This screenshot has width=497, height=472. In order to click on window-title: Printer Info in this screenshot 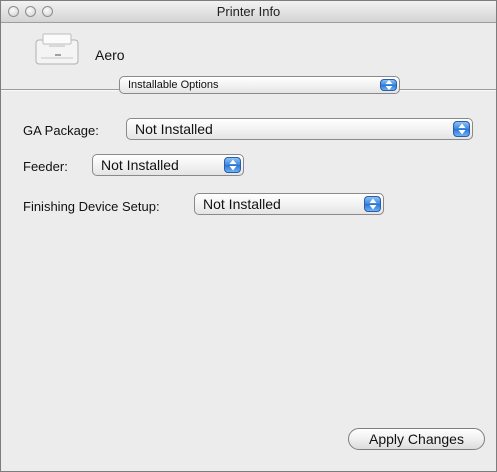, I will do `click(248, 11)`.